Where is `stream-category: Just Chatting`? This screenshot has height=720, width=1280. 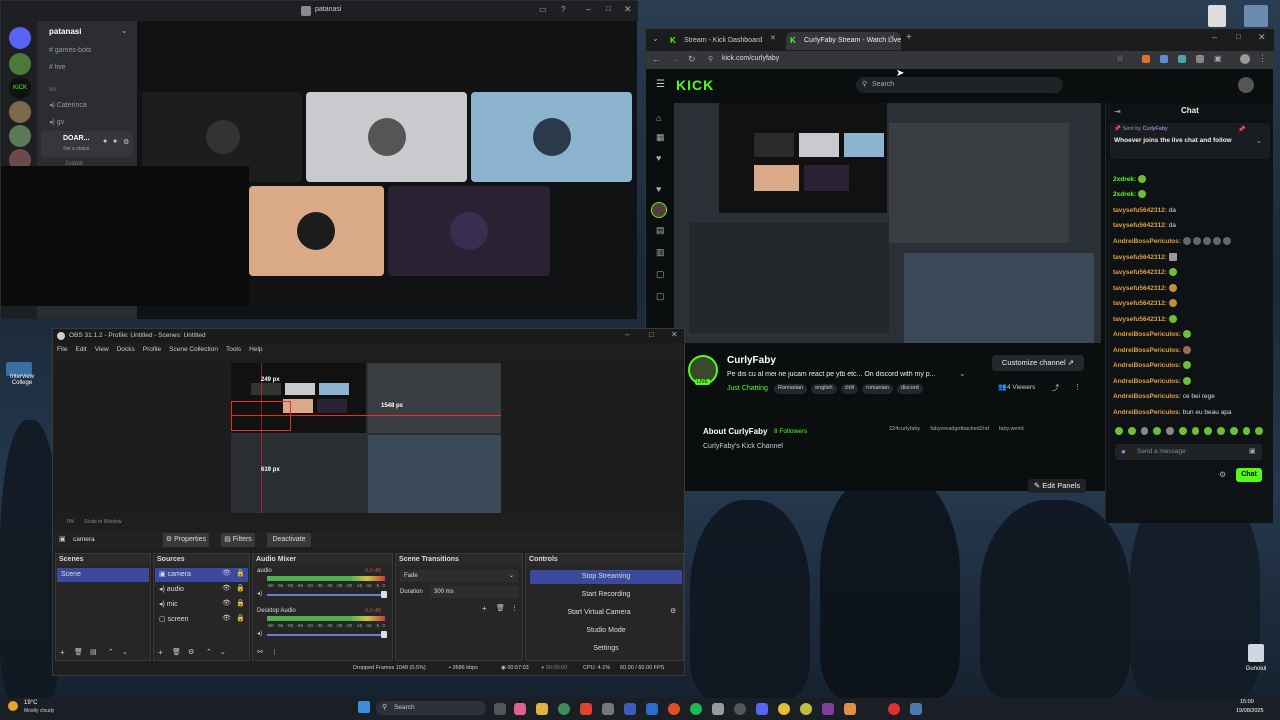 stream-category: Just Chatting is located at coordinates (747, 388).